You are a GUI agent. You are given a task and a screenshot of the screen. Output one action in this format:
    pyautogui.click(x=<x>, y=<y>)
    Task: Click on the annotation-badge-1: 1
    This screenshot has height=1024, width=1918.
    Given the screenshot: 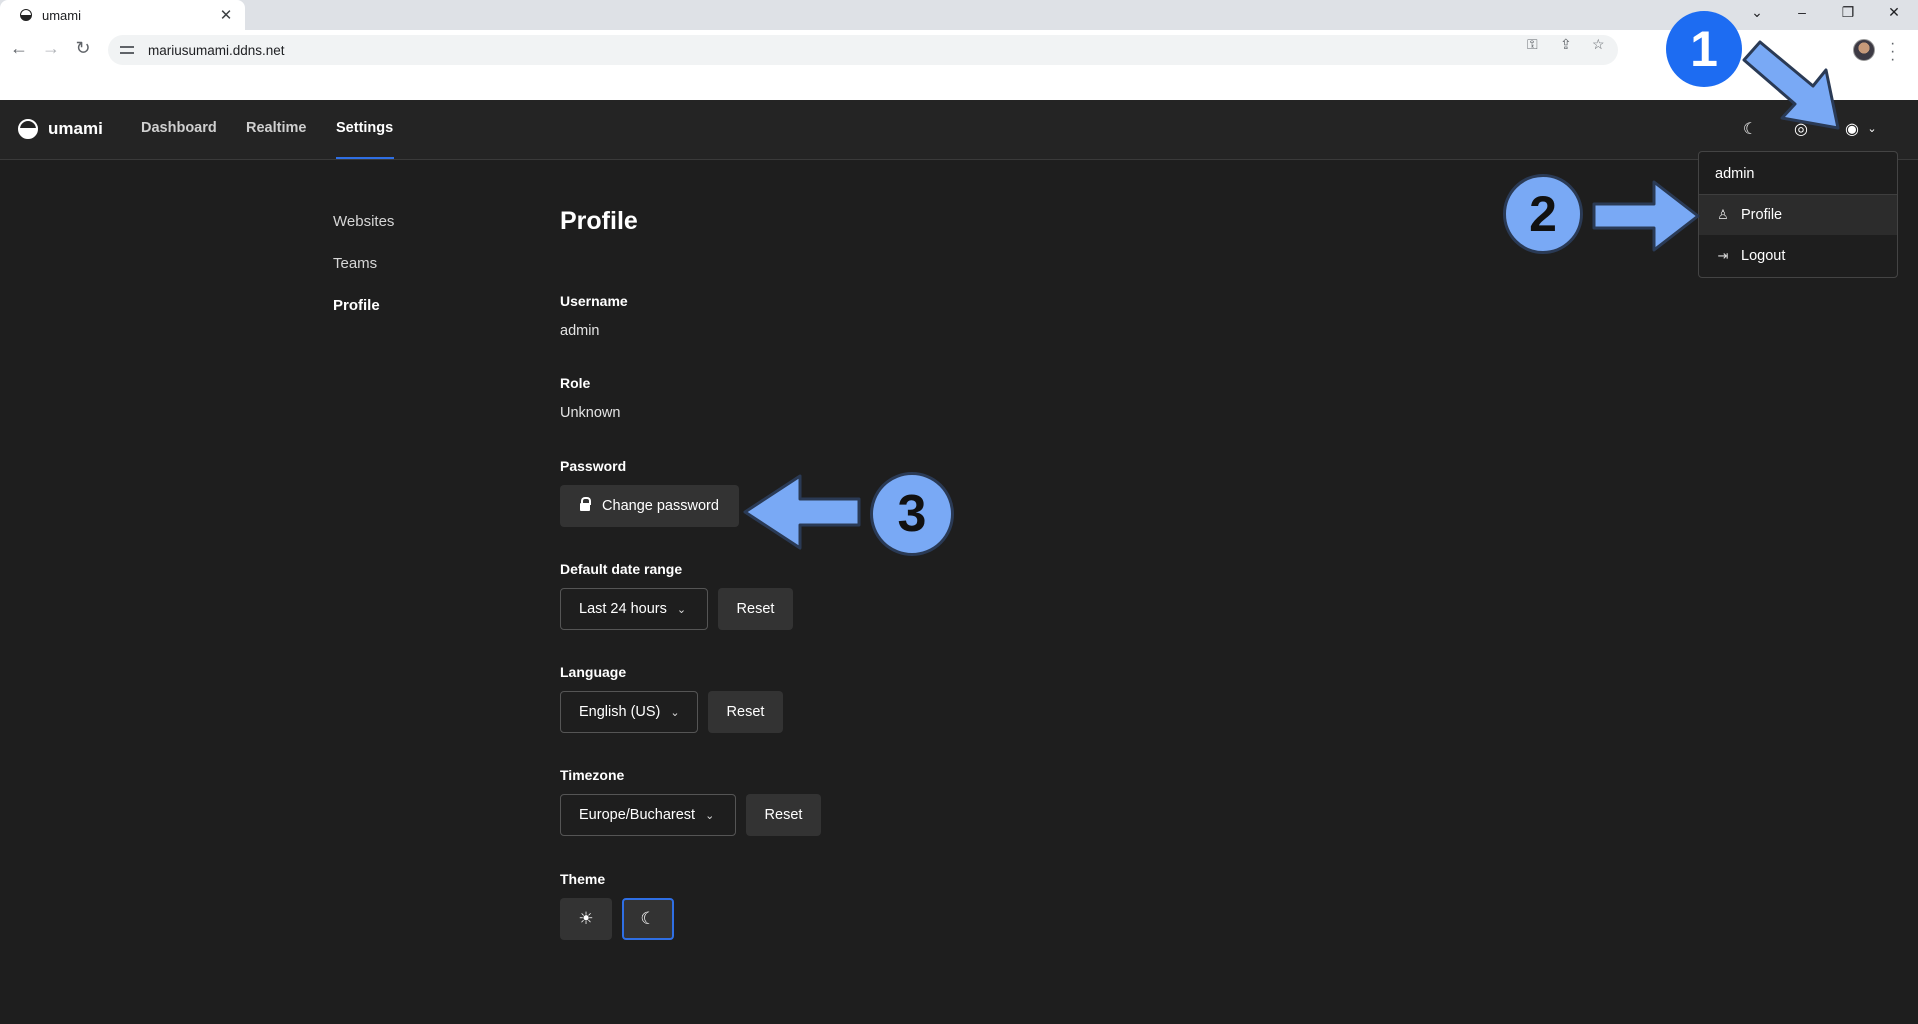 What is the action you would take?
    pyautogui.click(x=1704, y=49)
    